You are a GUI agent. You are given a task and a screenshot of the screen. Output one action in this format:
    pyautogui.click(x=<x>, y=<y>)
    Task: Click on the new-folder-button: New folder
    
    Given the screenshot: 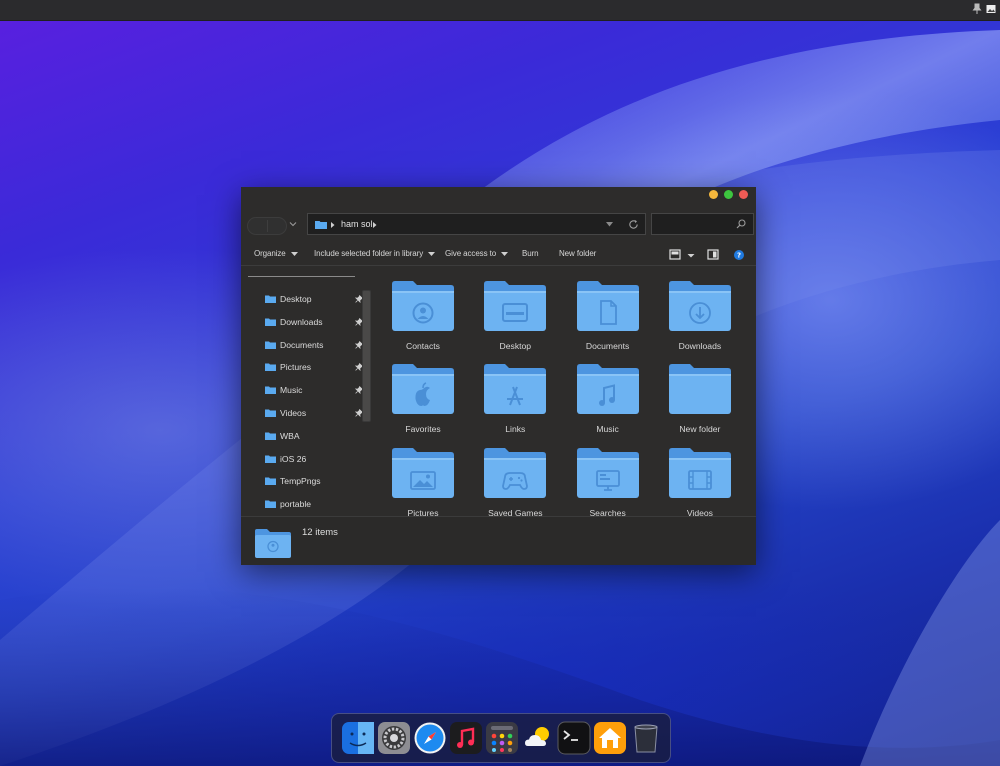 What is the action you would take?
    pyautogui.click(x=577, y=253)
    